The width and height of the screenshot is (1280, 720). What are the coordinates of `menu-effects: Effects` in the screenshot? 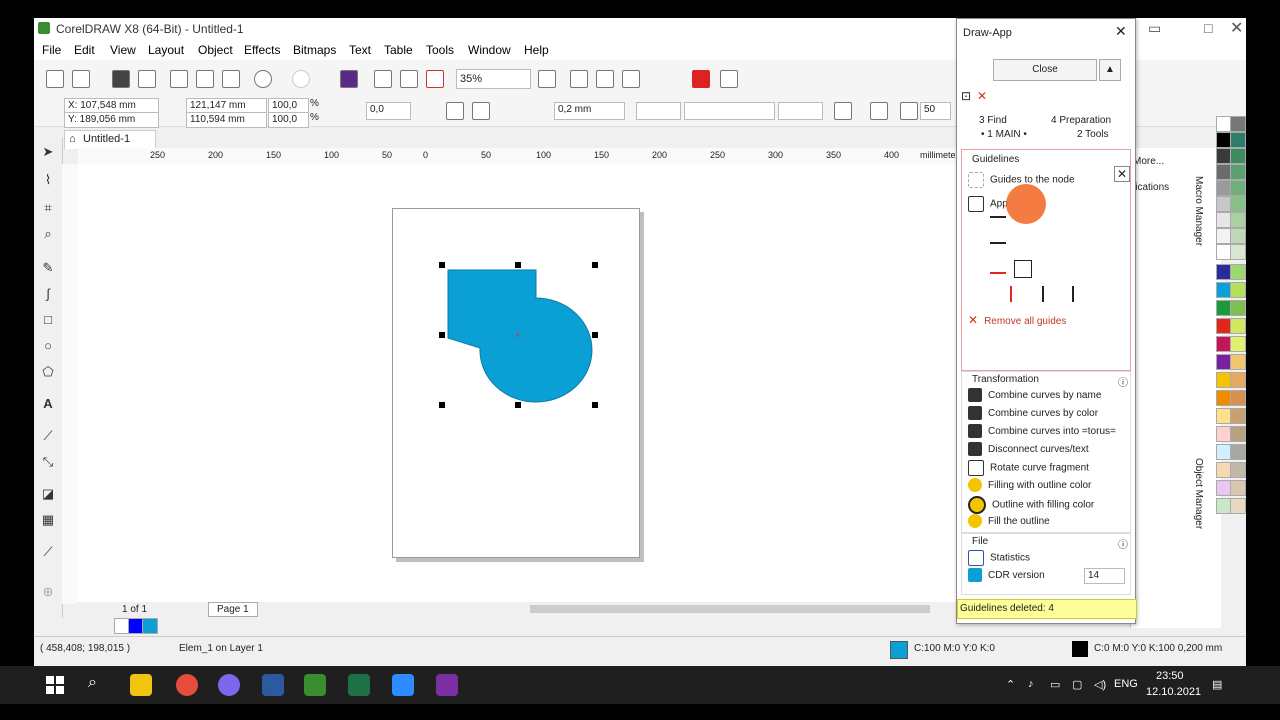 It's located at (262, 50).